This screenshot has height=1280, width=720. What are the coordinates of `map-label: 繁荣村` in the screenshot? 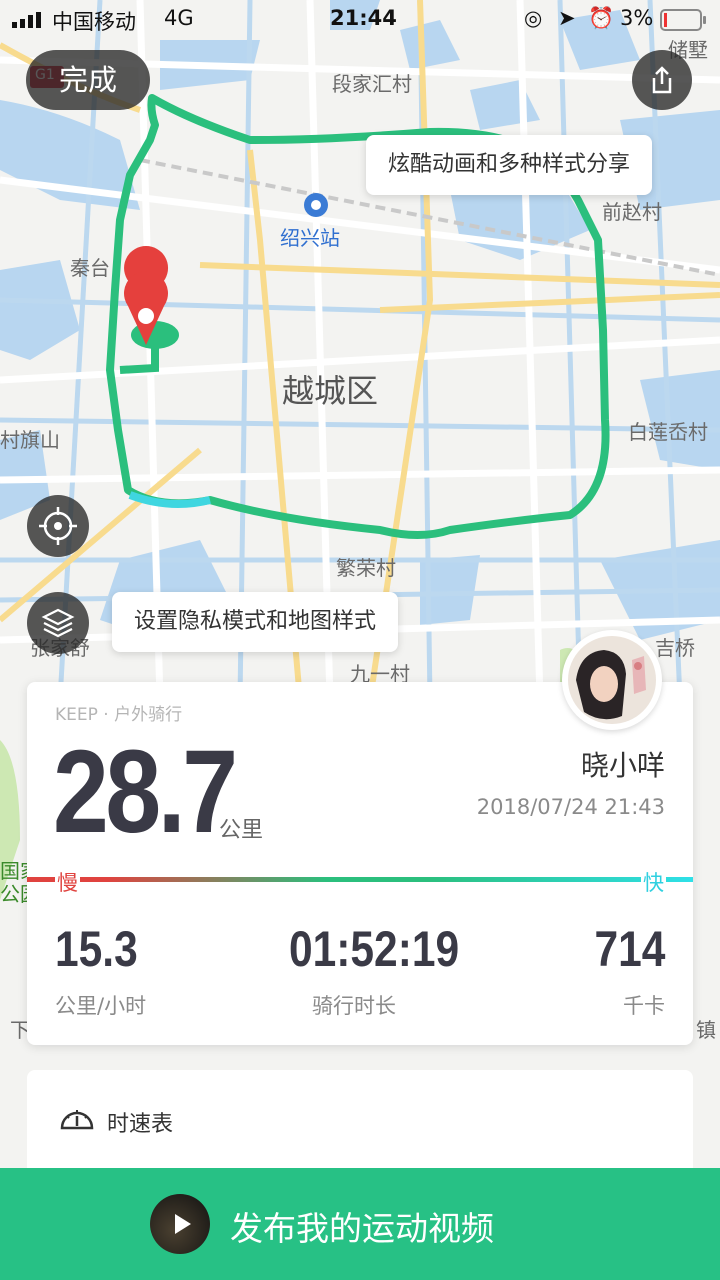 It's located at (366, 568).